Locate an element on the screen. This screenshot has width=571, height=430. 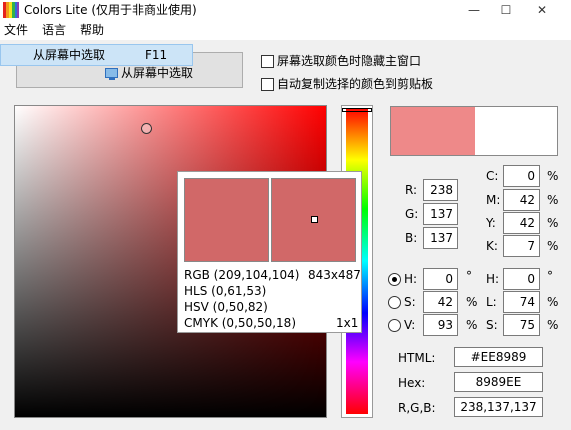
magnifier-zoom-level: 1x1 is located at coordinates (347, 323).